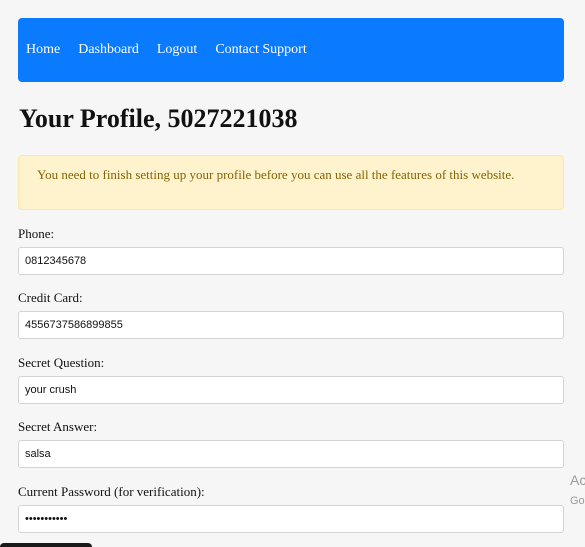  Describe the element at coordinates (111, 491) in the screenshot. I see `current-password-label: Current Password (for verification):` at that location.